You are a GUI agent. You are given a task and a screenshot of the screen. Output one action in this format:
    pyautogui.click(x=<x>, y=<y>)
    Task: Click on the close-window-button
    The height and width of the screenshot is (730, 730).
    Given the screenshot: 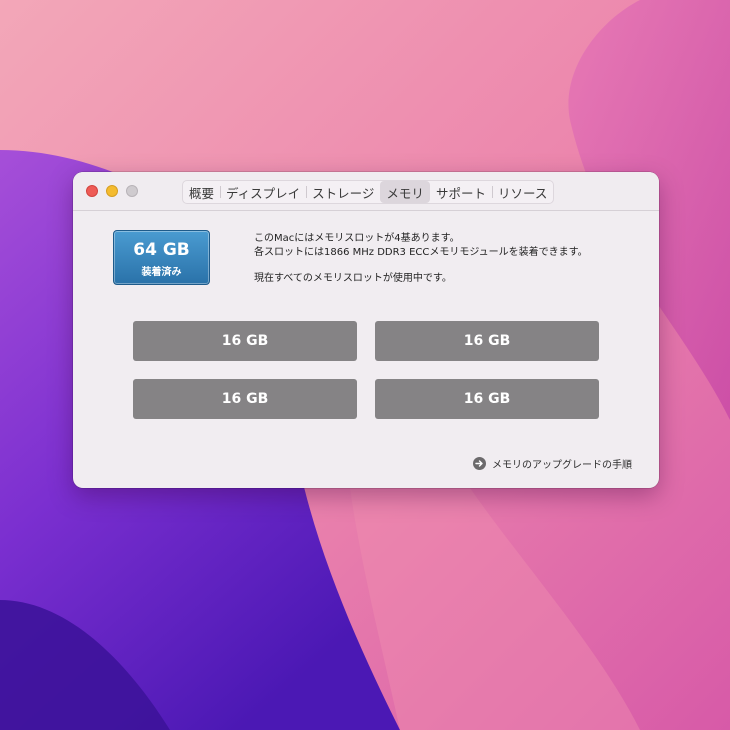 What is the action you would take?
    pyautogui.click(x=92, y=191)
    